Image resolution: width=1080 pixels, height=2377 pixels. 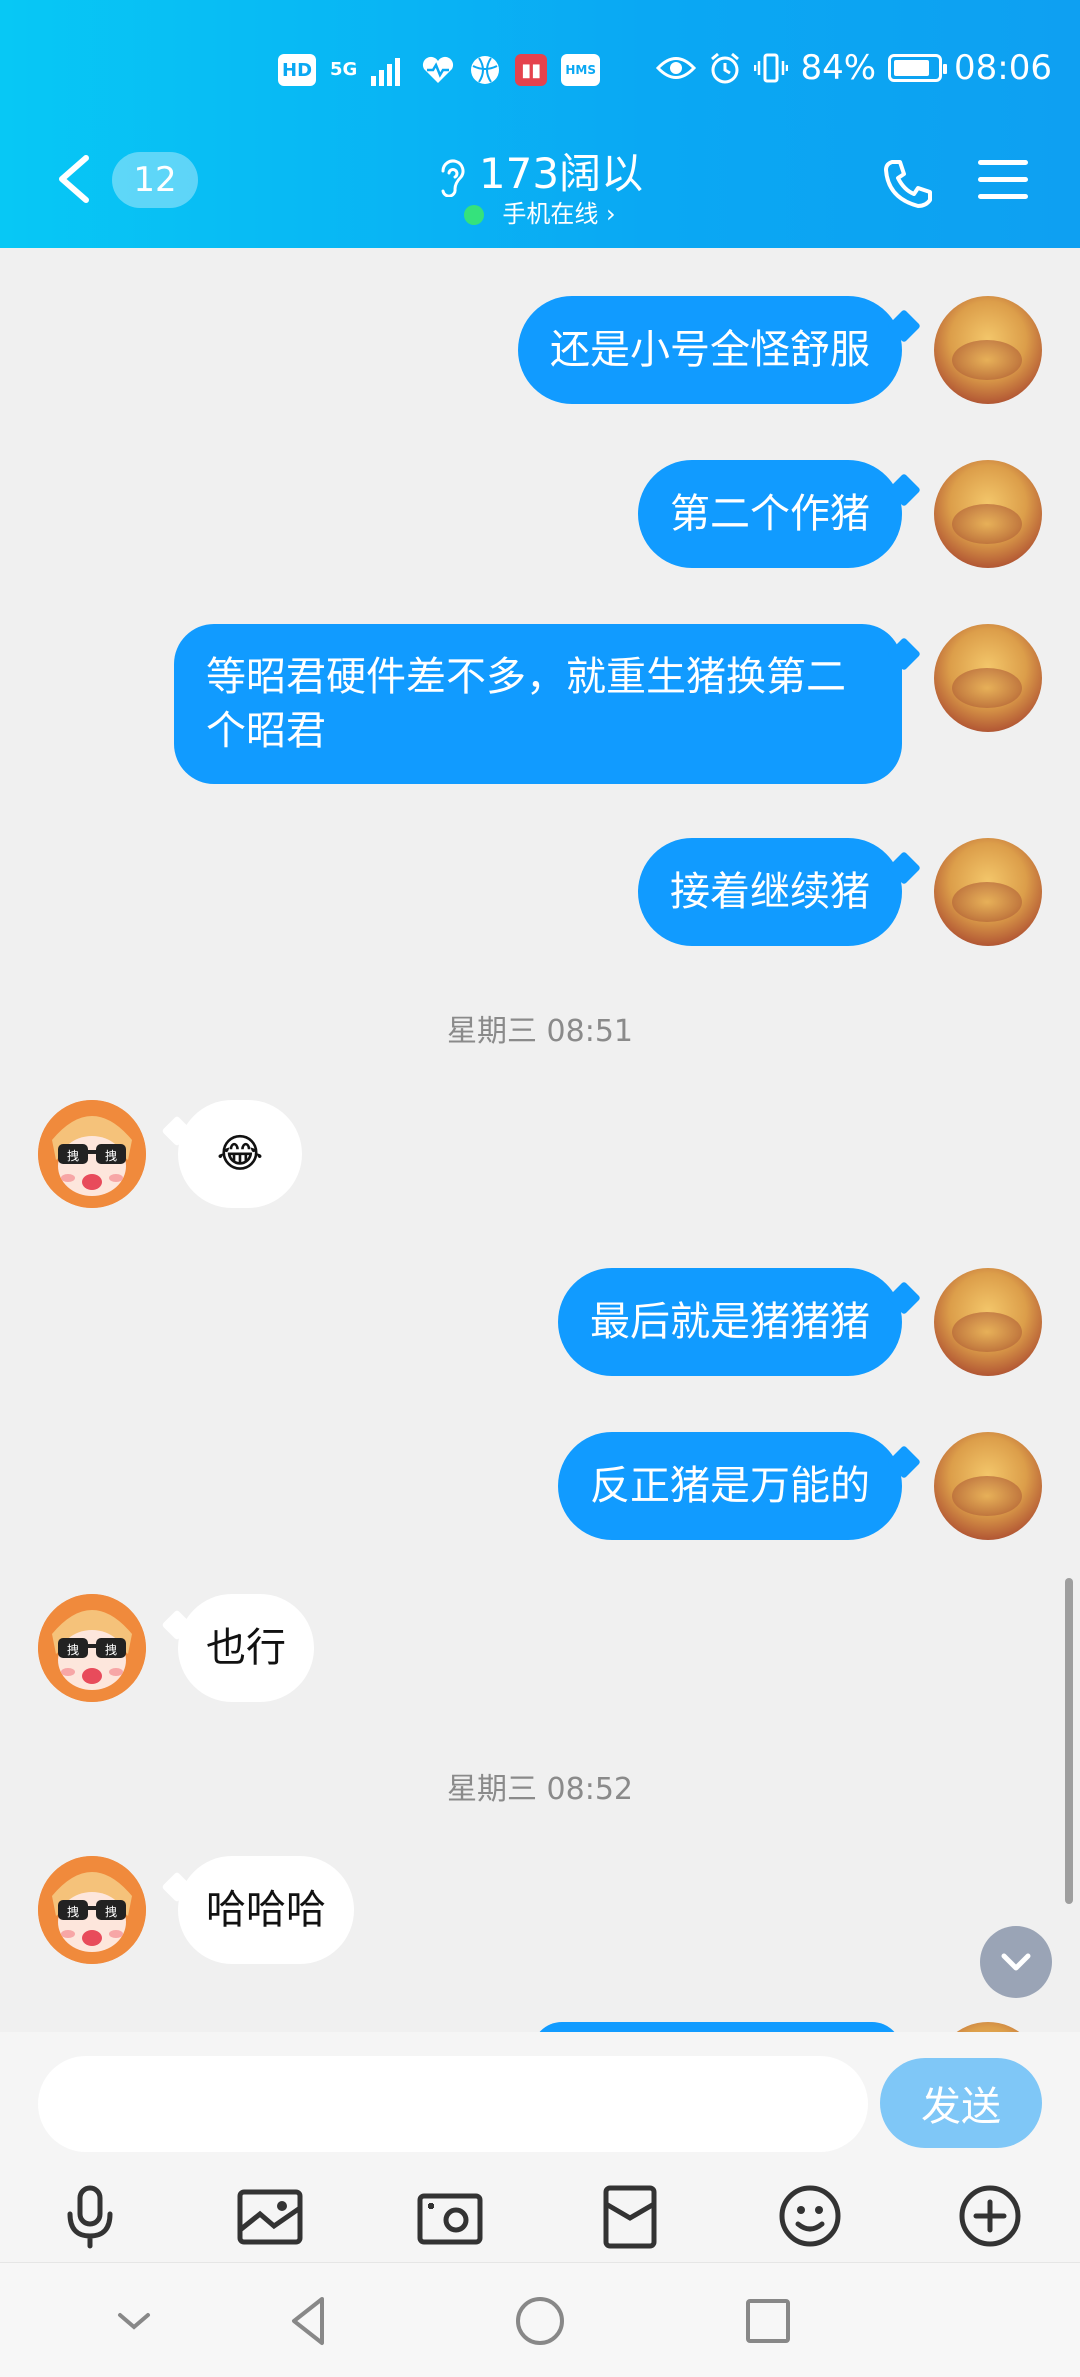 What do you see at coordinates (771, 68) in the screenshot?
I see `vibrate-icon` at bounding box center [771, 68].